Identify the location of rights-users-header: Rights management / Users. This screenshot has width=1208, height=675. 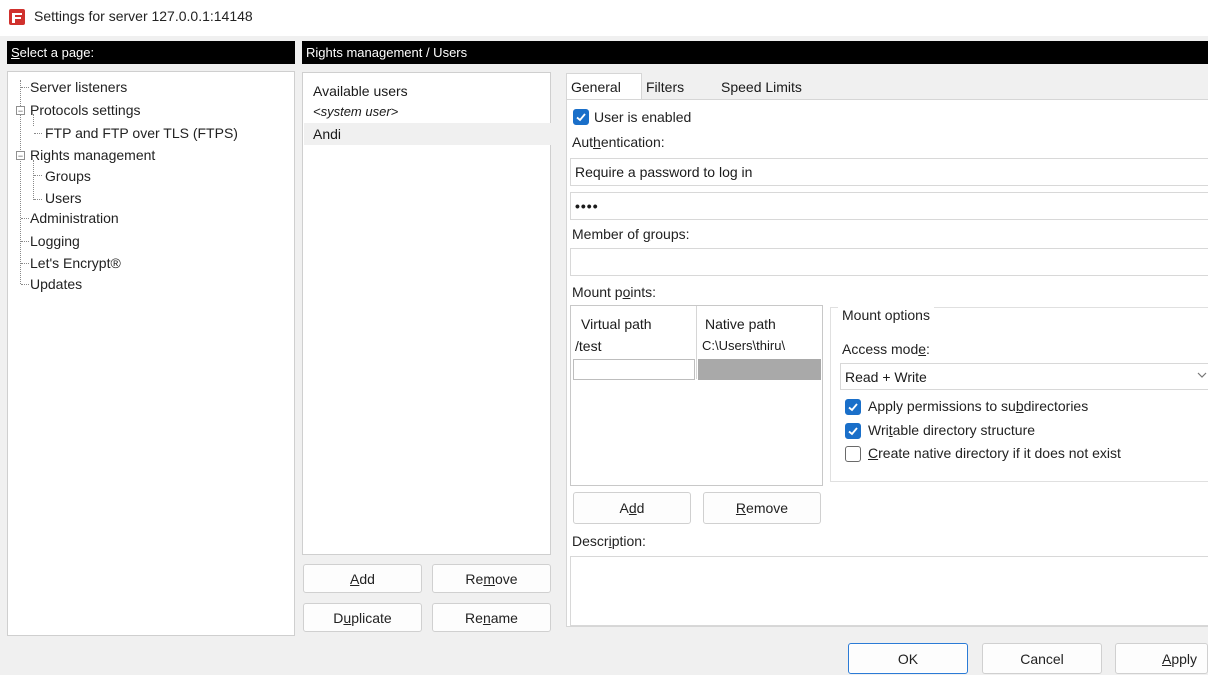
(755, 52).